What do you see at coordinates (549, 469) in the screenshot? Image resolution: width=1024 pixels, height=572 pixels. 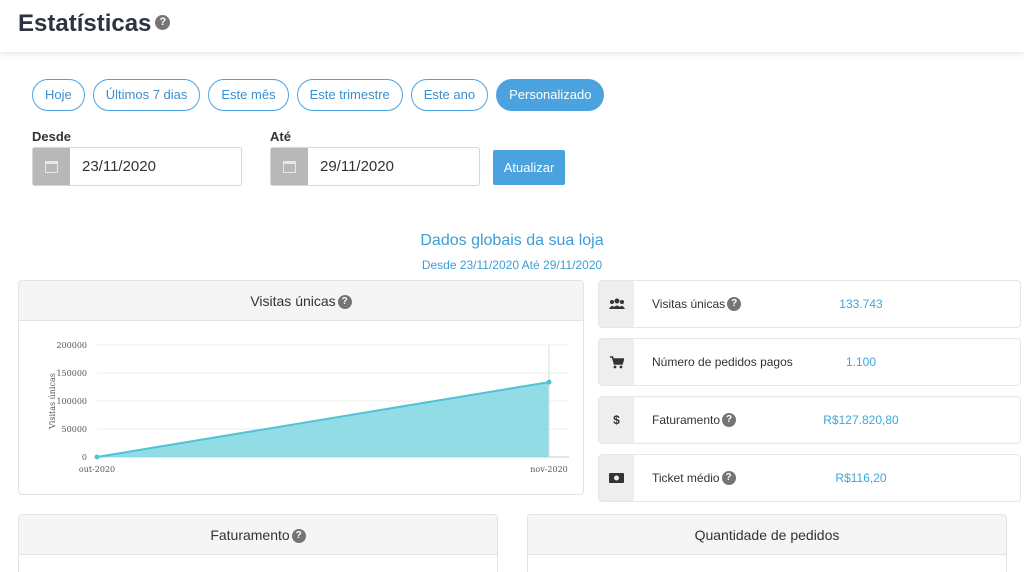 I see `x-tick-label: nov-2020` at bounding box center [549, 469].